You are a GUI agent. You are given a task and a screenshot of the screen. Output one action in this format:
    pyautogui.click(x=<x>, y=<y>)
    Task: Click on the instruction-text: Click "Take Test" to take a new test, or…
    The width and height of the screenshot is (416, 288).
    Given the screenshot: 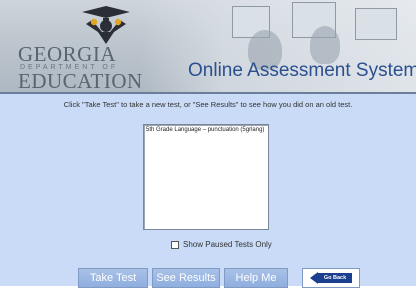 What is the action you would take?
    pyautogui.click(x=208, y=104)
    